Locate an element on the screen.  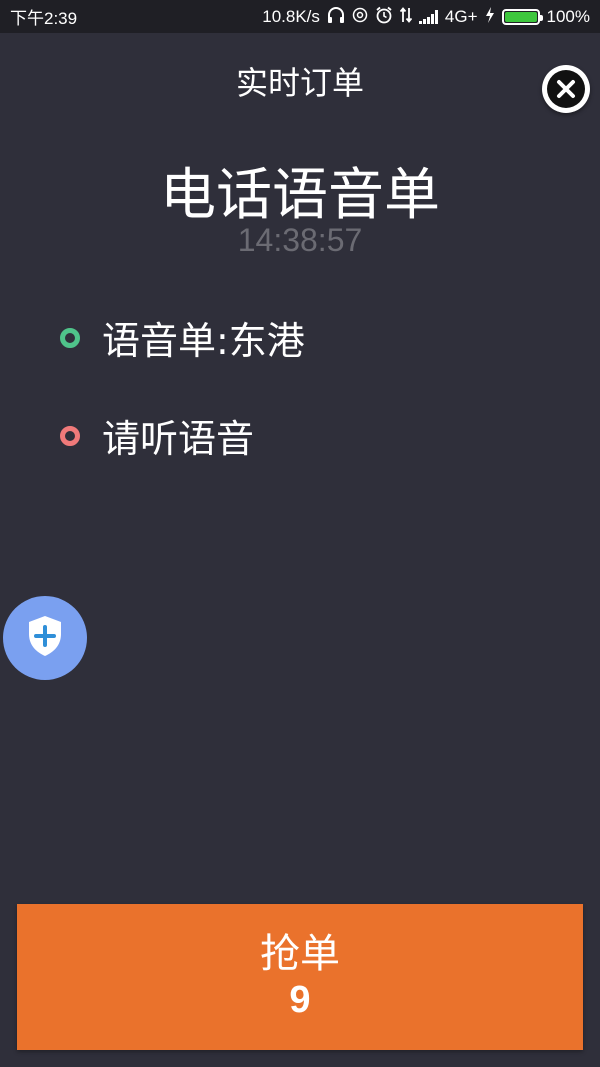
battery-icon is located at coordinates (522, 16).